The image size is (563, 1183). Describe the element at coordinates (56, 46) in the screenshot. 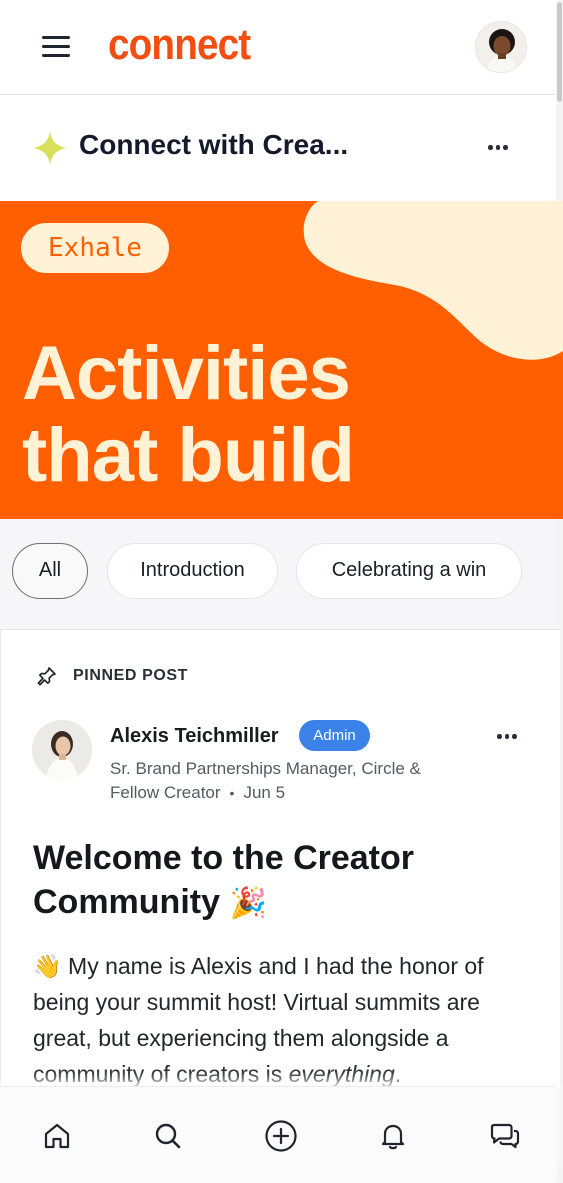

I see `menu-icon` at that location.